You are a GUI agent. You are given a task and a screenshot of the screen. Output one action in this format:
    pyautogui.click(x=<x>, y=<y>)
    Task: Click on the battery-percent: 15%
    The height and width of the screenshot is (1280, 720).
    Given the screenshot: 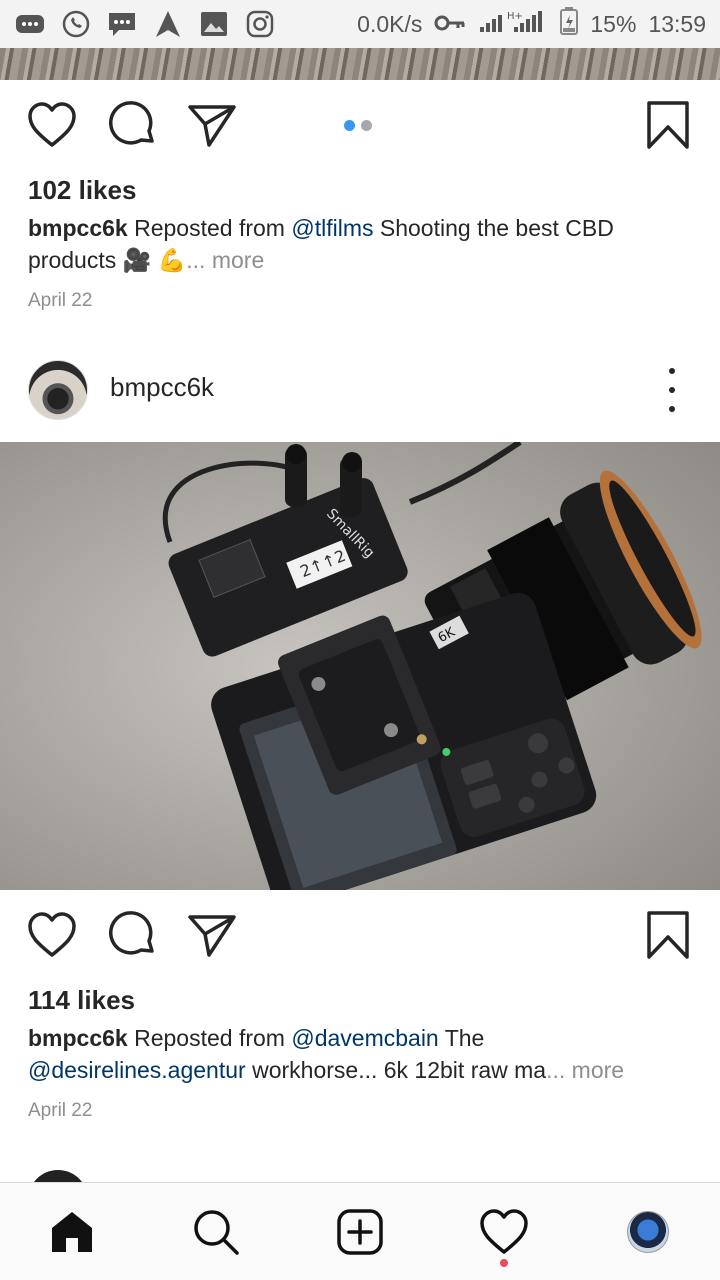 What is the action you would take?
    pyautogui.click(x=613, y=23)
    